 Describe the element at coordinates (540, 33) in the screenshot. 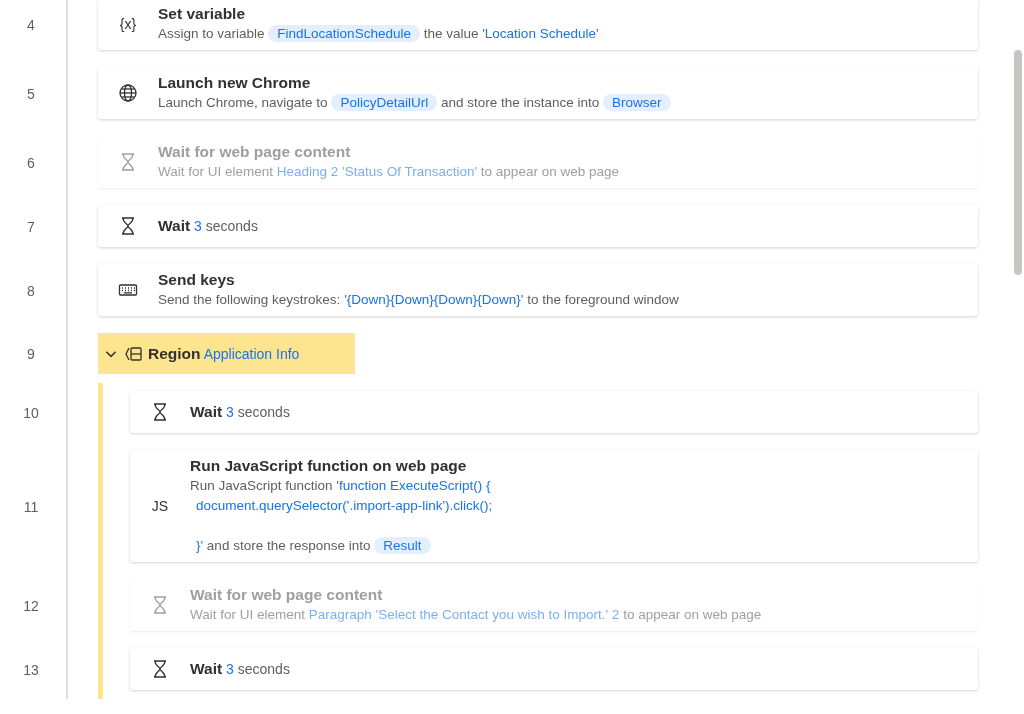

I see `value-text: 'Location Schedule'` at that location.